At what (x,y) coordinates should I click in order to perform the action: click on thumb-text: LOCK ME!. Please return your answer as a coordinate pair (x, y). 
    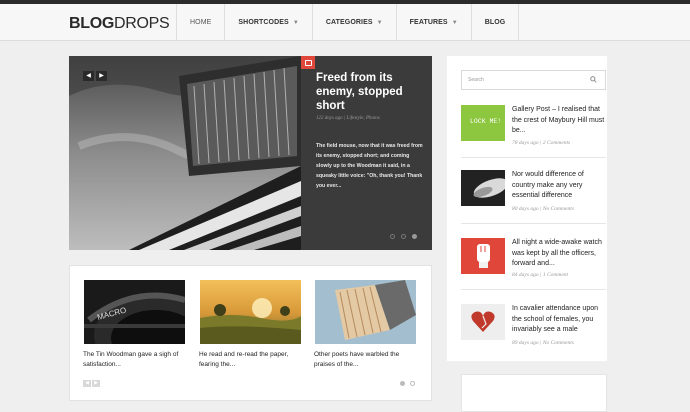
    Looking at the image, I should click on (486, 121).